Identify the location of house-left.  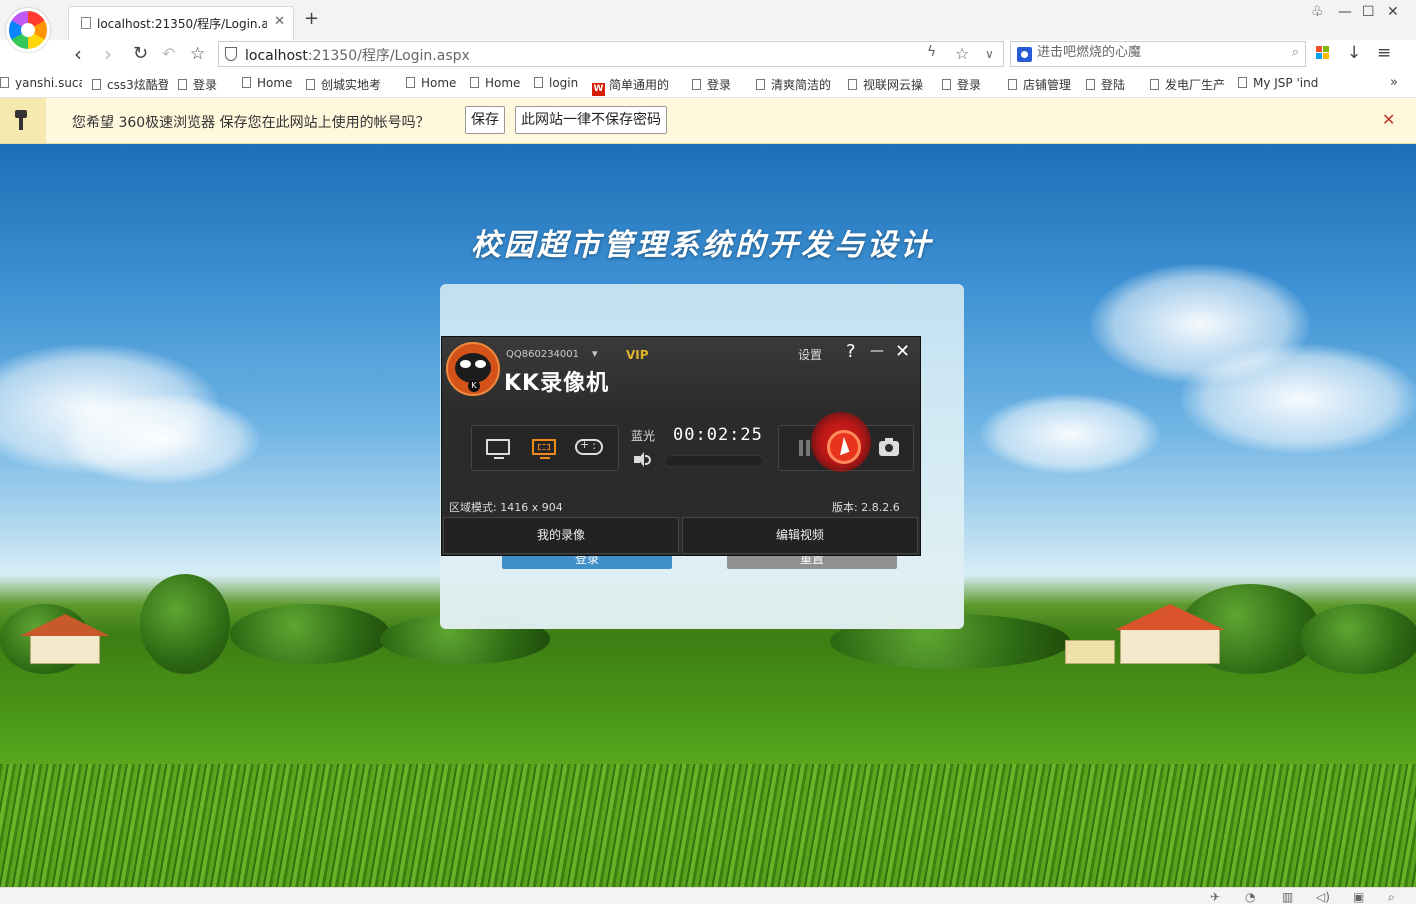
(65, 639).